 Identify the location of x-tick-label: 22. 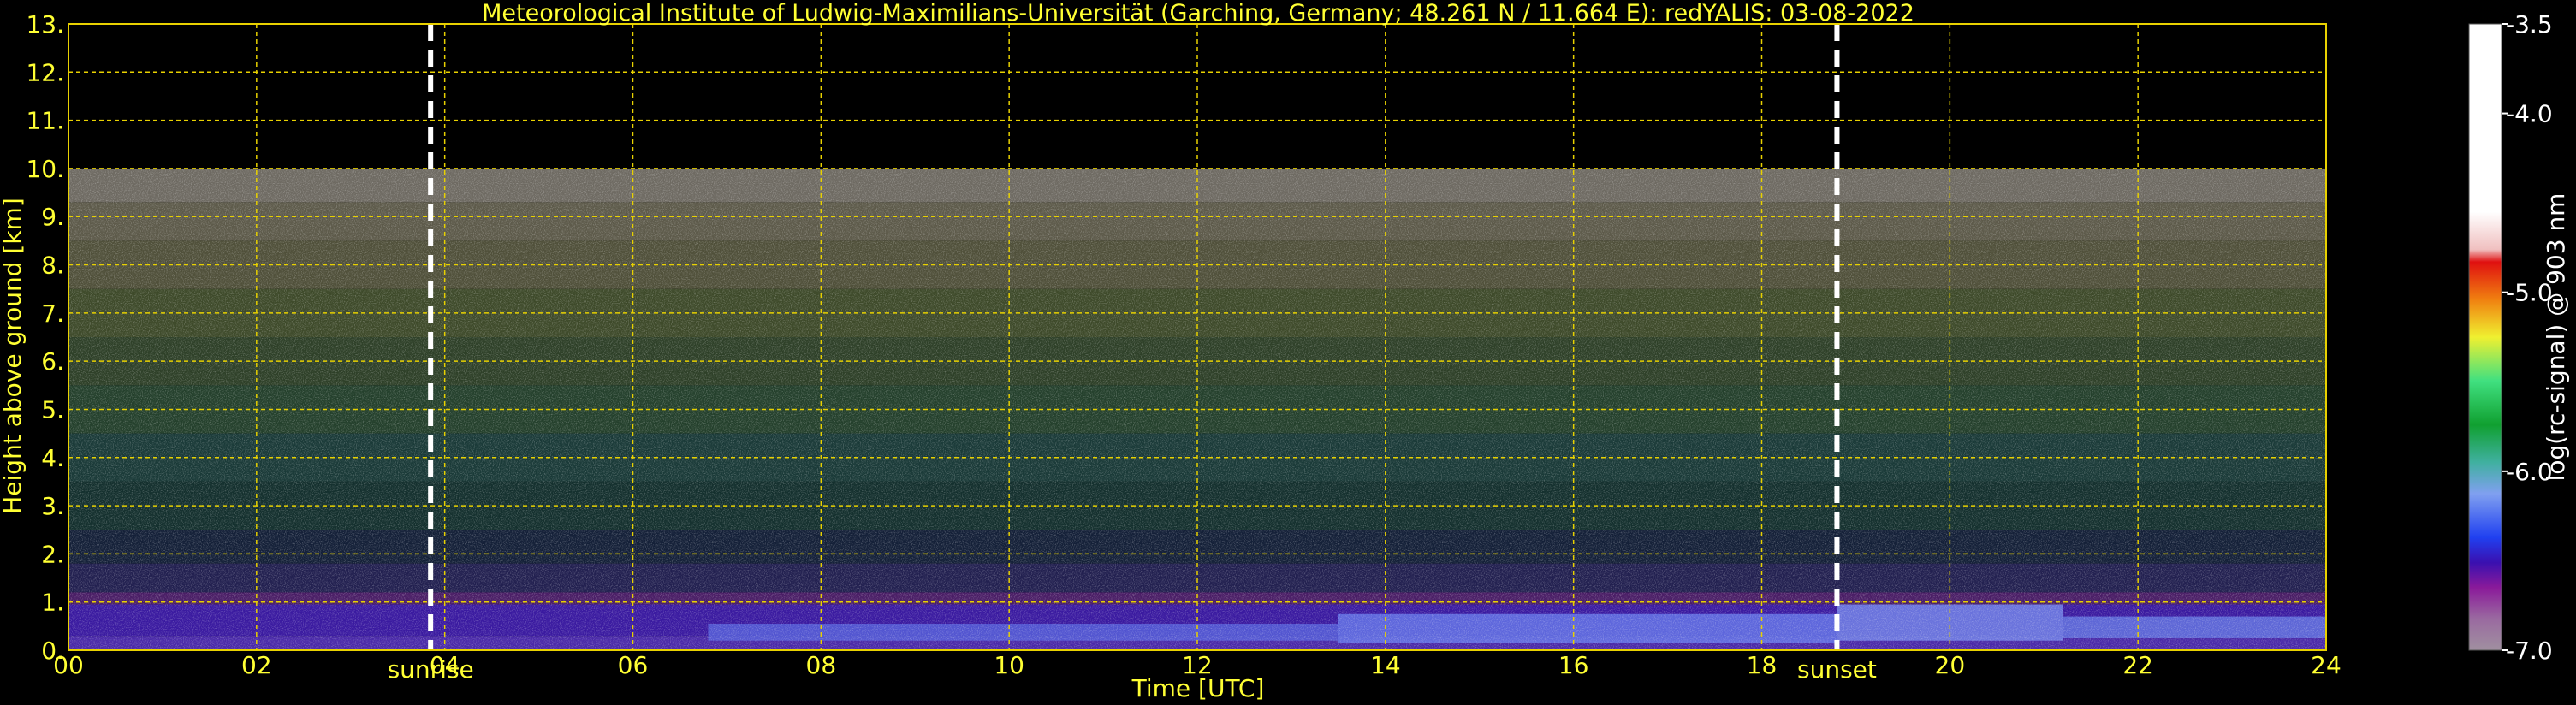
(2137, 665).